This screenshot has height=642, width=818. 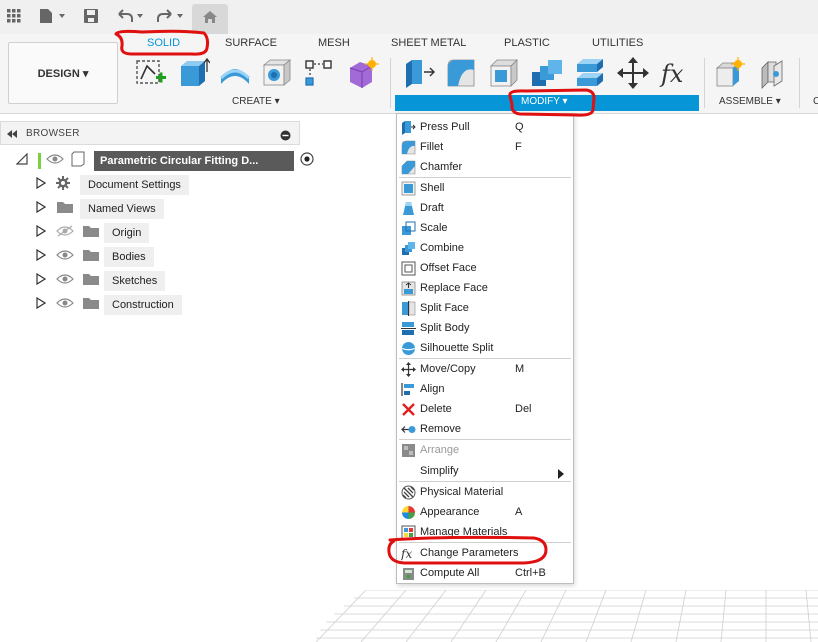 What do you see at coordinates (530, 573) in the screenshot?
I see `menu-item-shortcut: Ctrl+B` at bounding box center [530, 573].